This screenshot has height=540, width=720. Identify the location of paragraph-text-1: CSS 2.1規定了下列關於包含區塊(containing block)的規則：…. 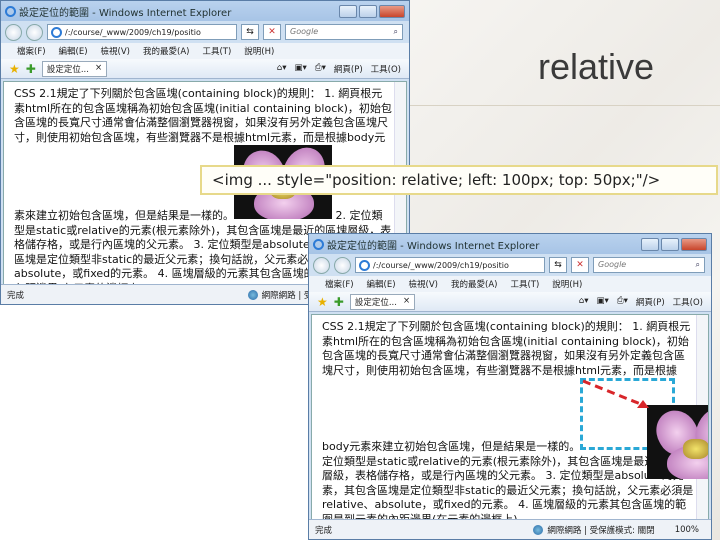
(203, 154).